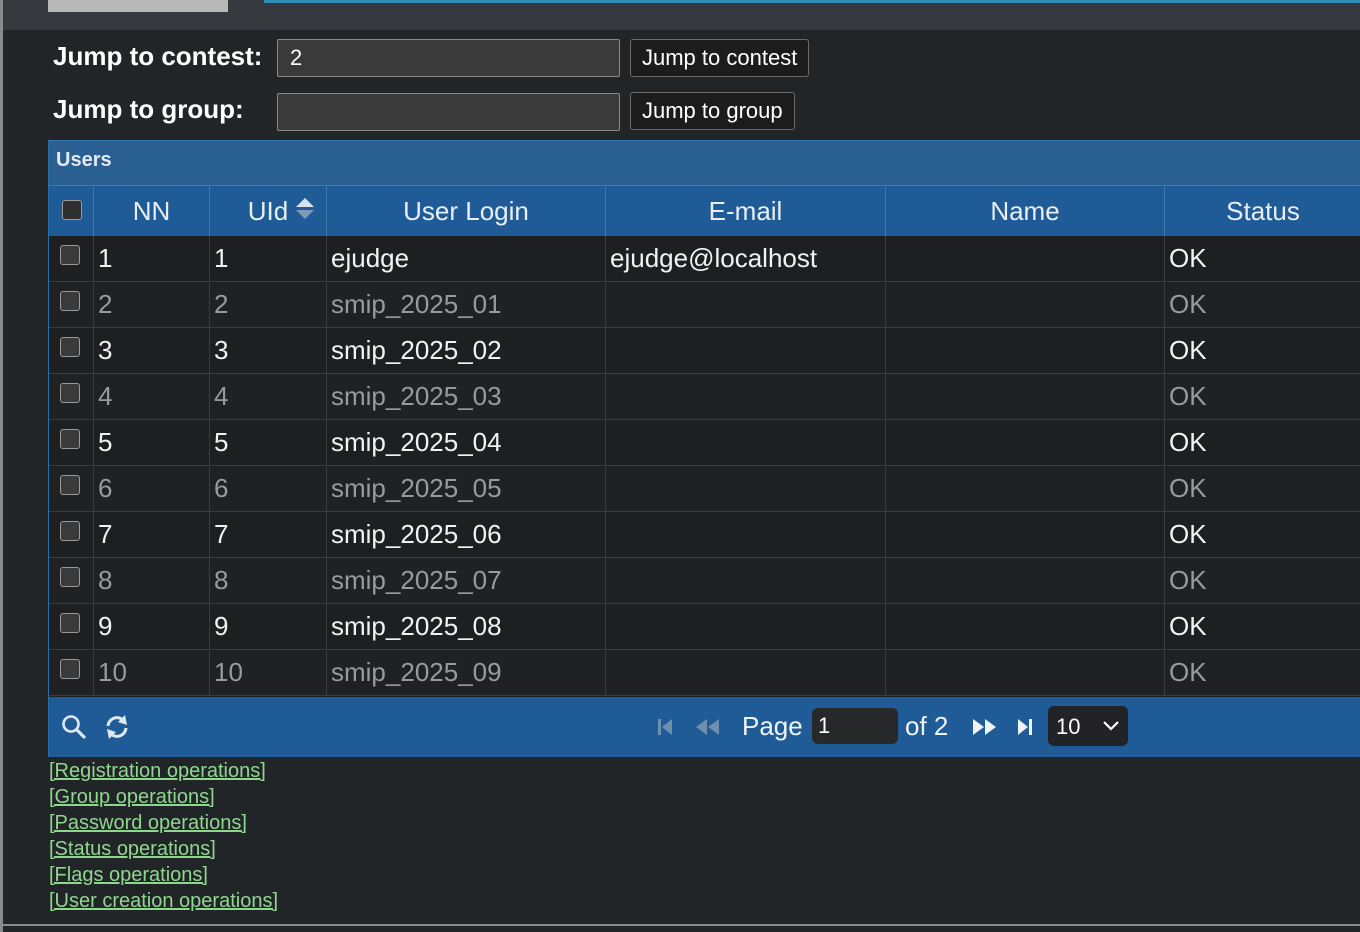 This screenshot has height=932, width=1360. What do you see at coordinates (1088, 726) in the screenshot?
I see `page-size-select: 10` at bounding box center [1088, 726].